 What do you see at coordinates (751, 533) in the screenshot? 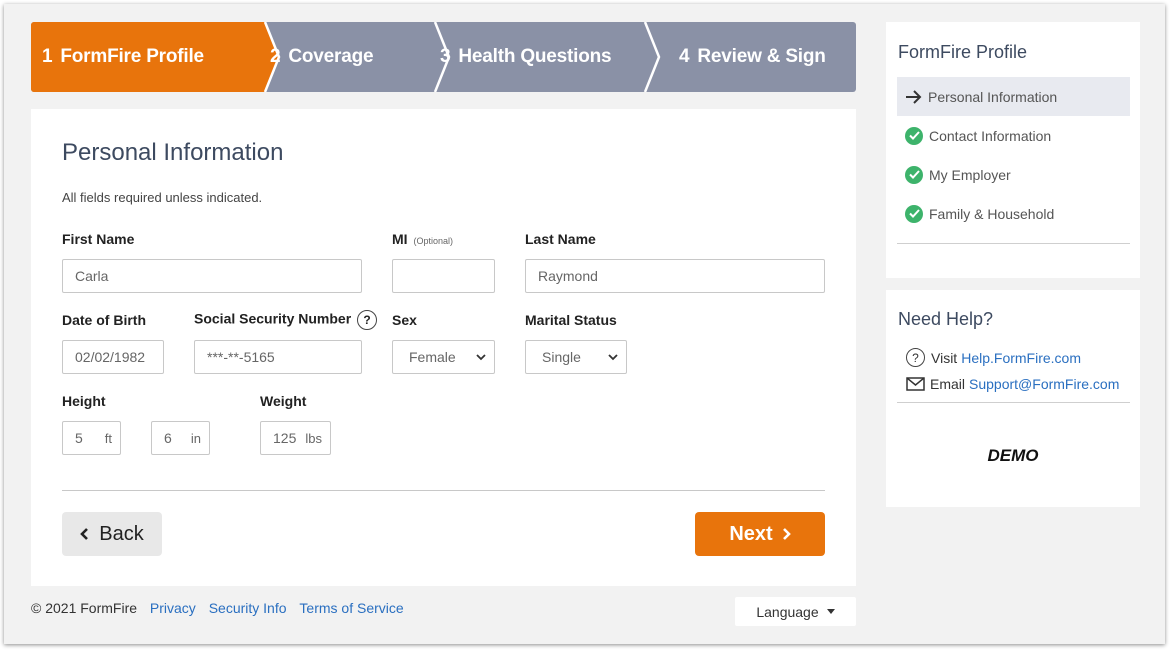
I see `next-label: Next` at bounding box center [751, 533].